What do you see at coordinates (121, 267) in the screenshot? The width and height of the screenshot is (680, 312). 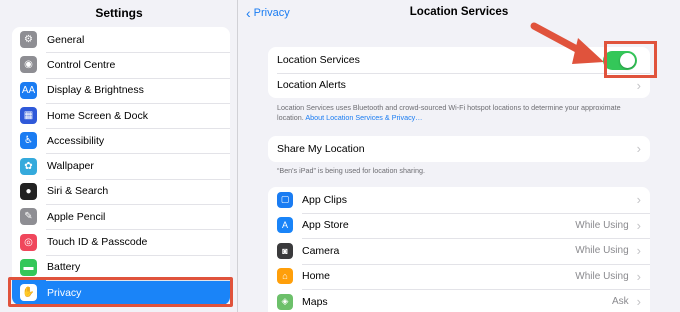 I see `sidebar-item-battery: ▬ Battery` at bounding box center [121, 267].